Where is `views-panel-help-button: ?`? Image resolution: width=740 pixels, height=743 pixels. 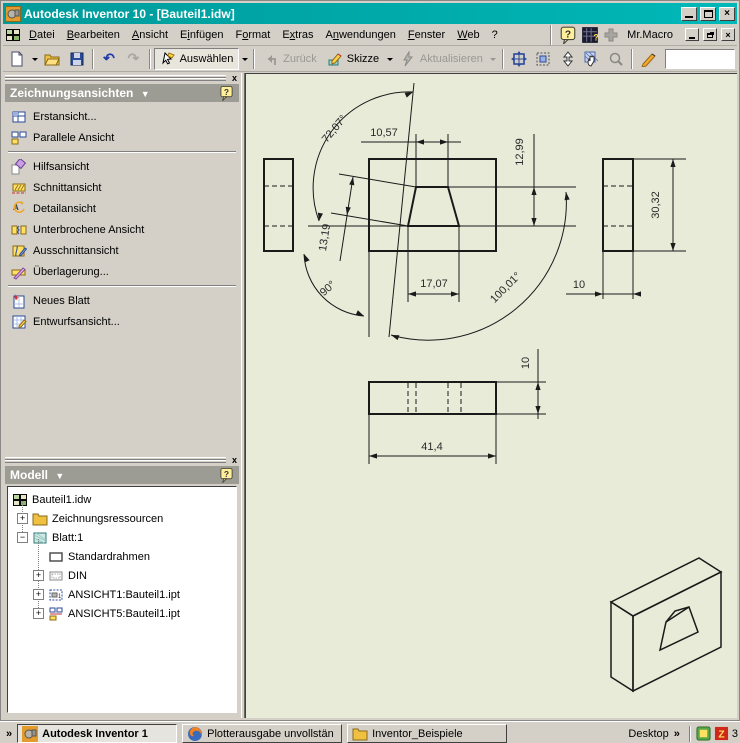 views-panel-help-button: ? is located at coordinates (226, 93).